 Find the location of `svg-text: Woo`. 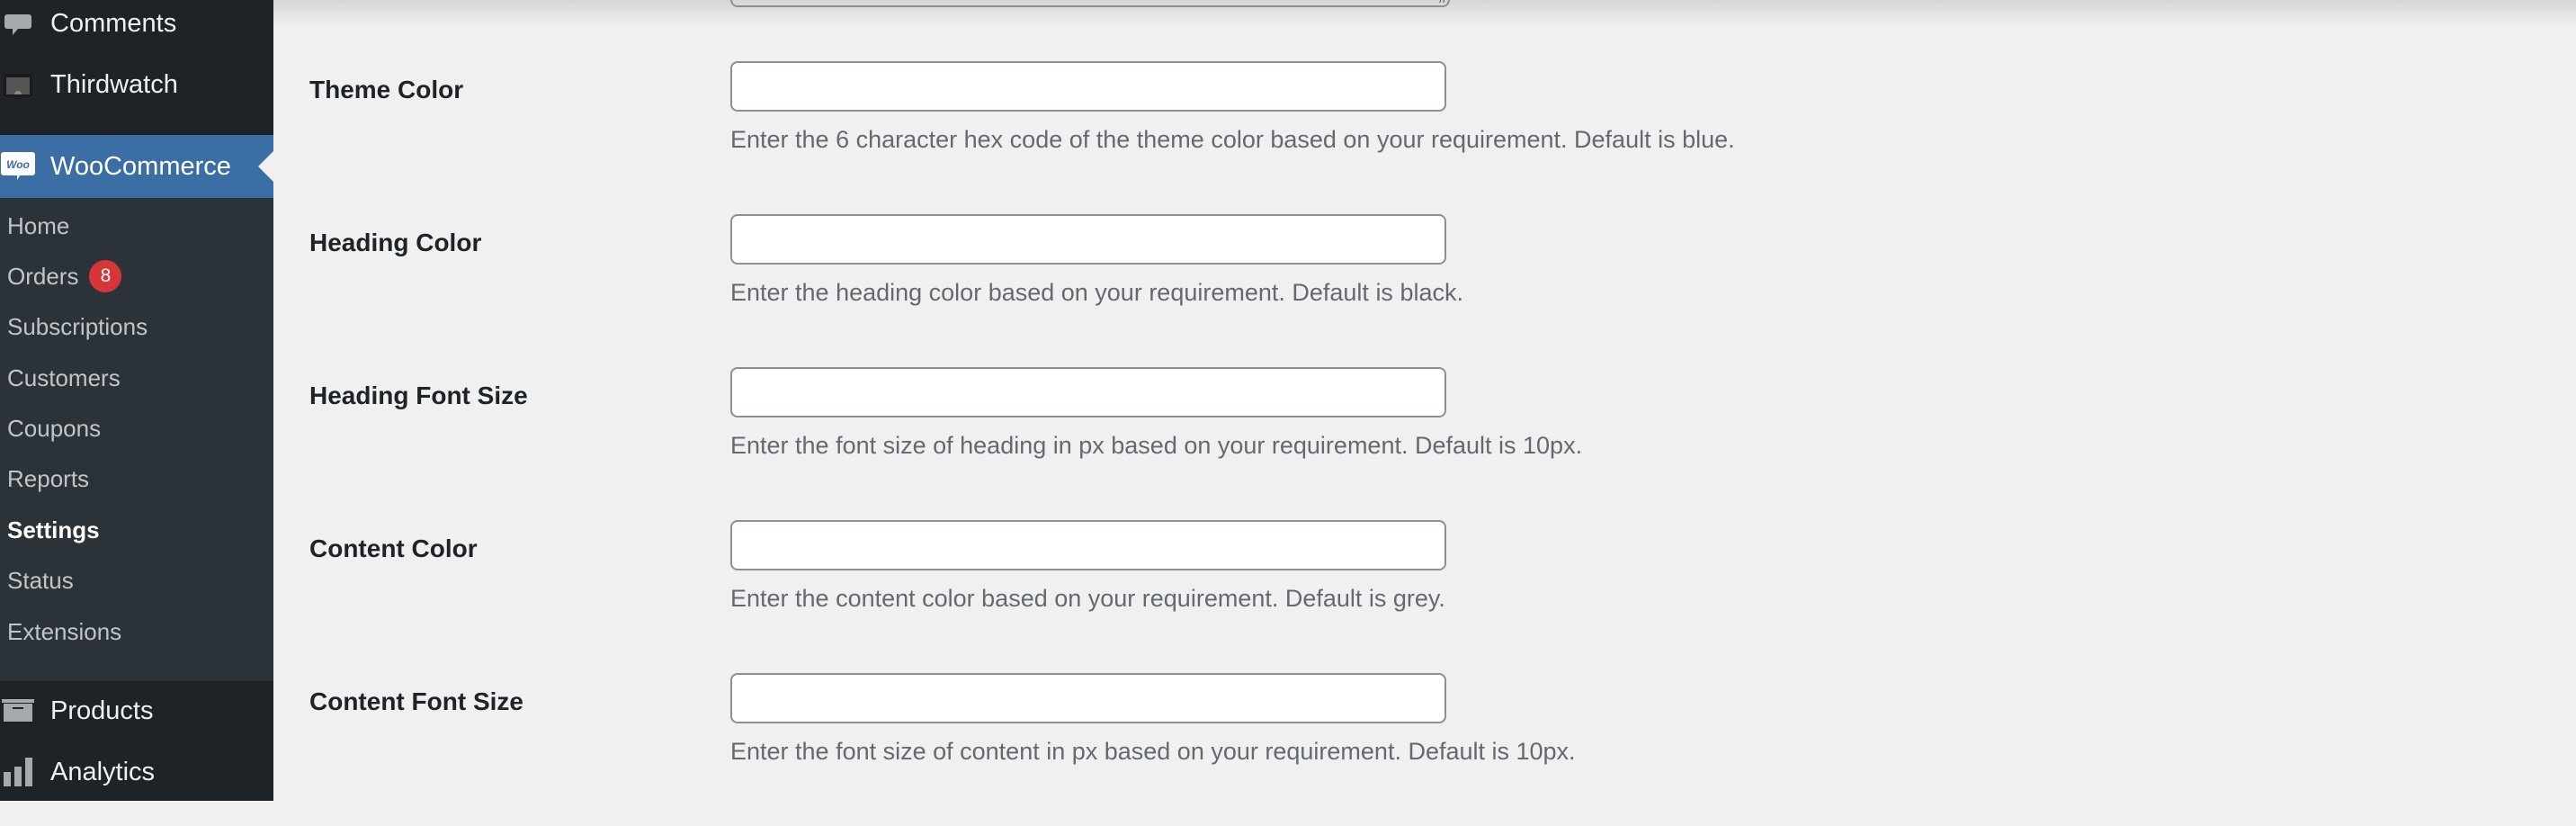

svg-text: Woo is located at coordinates (18, 164).